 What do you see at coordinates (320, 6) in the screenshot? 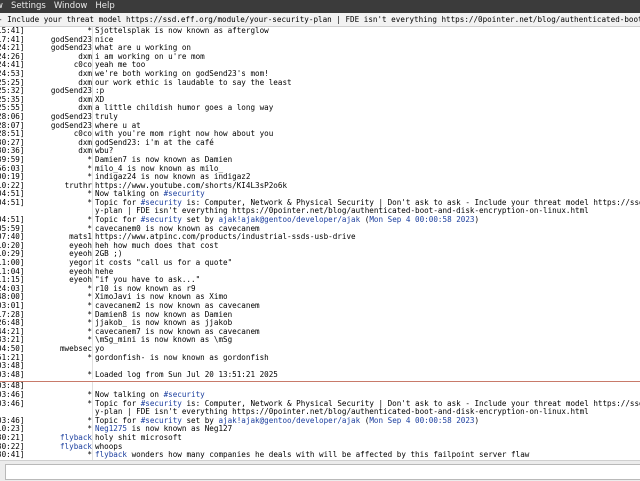
I see `menubar: wSettingsWindowHelp` at bounding box center [320, 6].